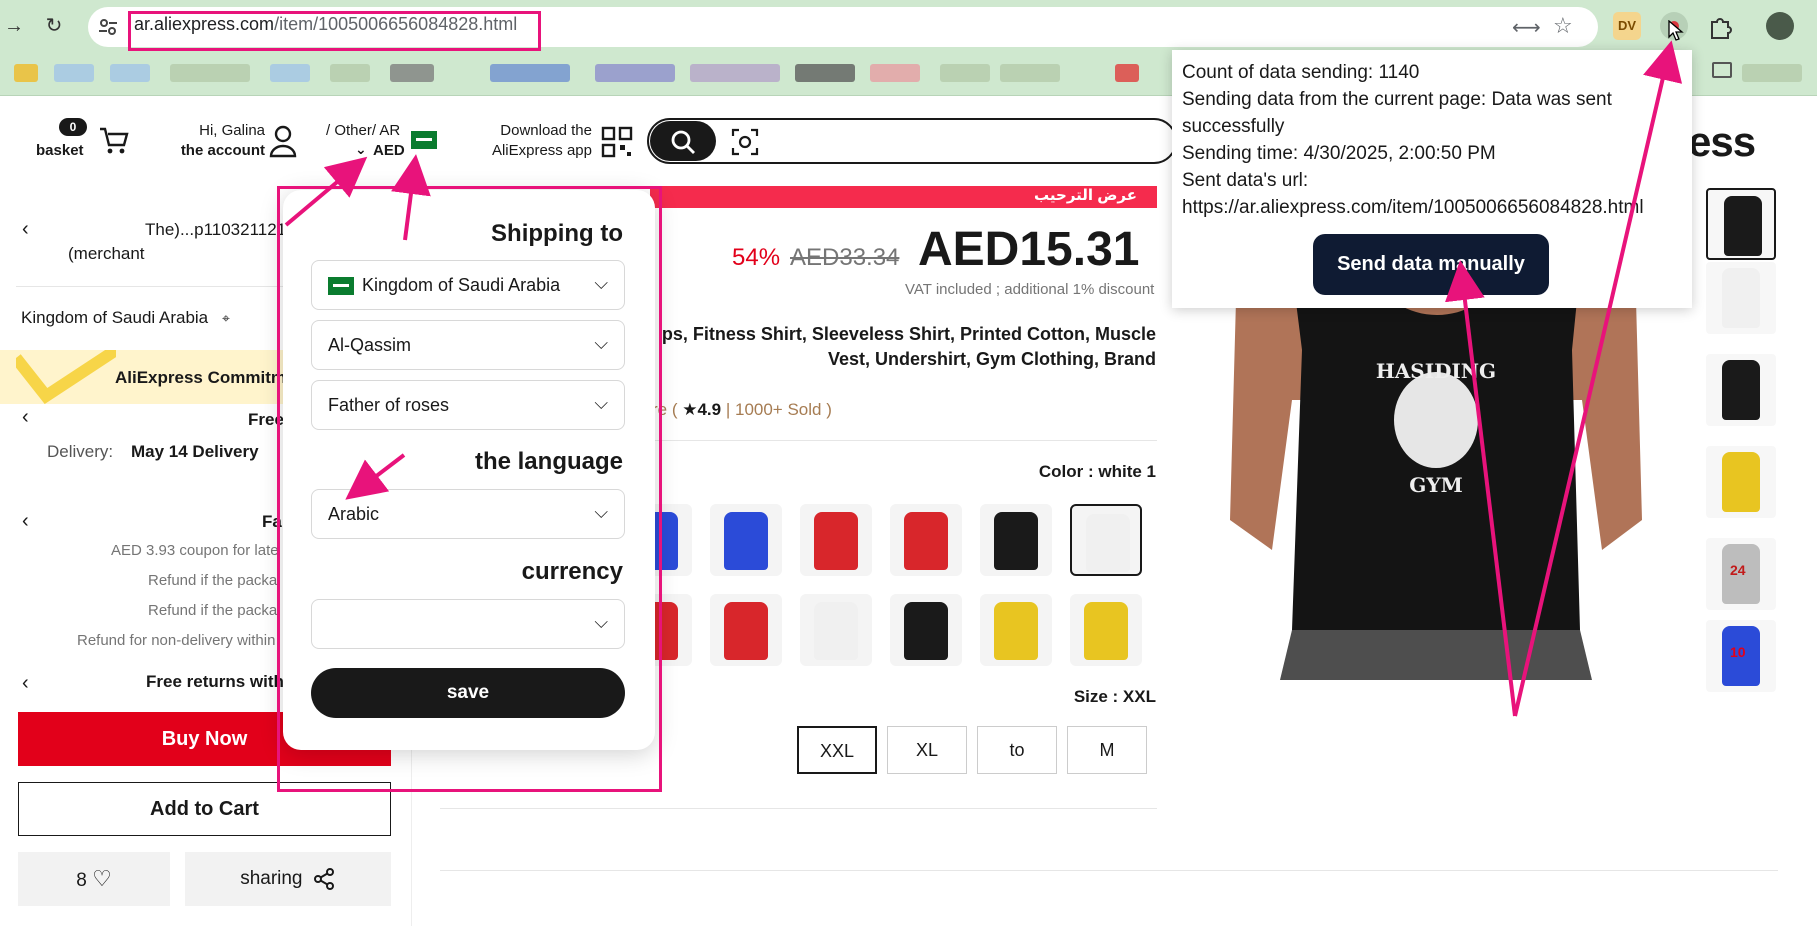 The width and height of the screenshot is (1817, 946). What do you see at coordinates (469, 489) in the screenshot?
I see `annotation-popup-box` at bounding box center [469, 489].